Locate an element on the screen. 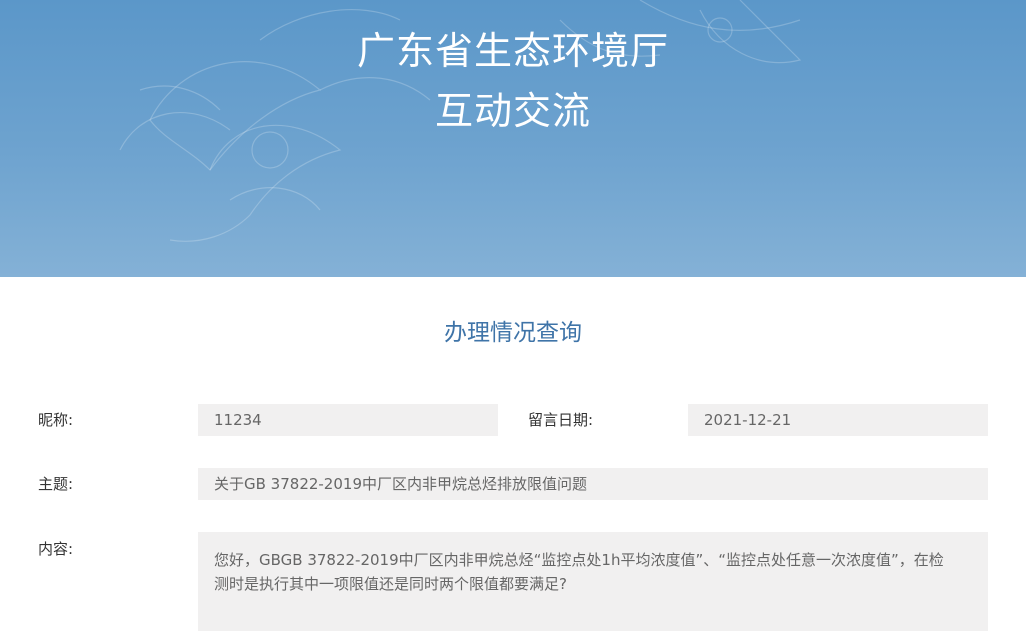 This screenshot has height=631, width=1026. section-title: 办理情况查询 is located at coordinates (513, 333).